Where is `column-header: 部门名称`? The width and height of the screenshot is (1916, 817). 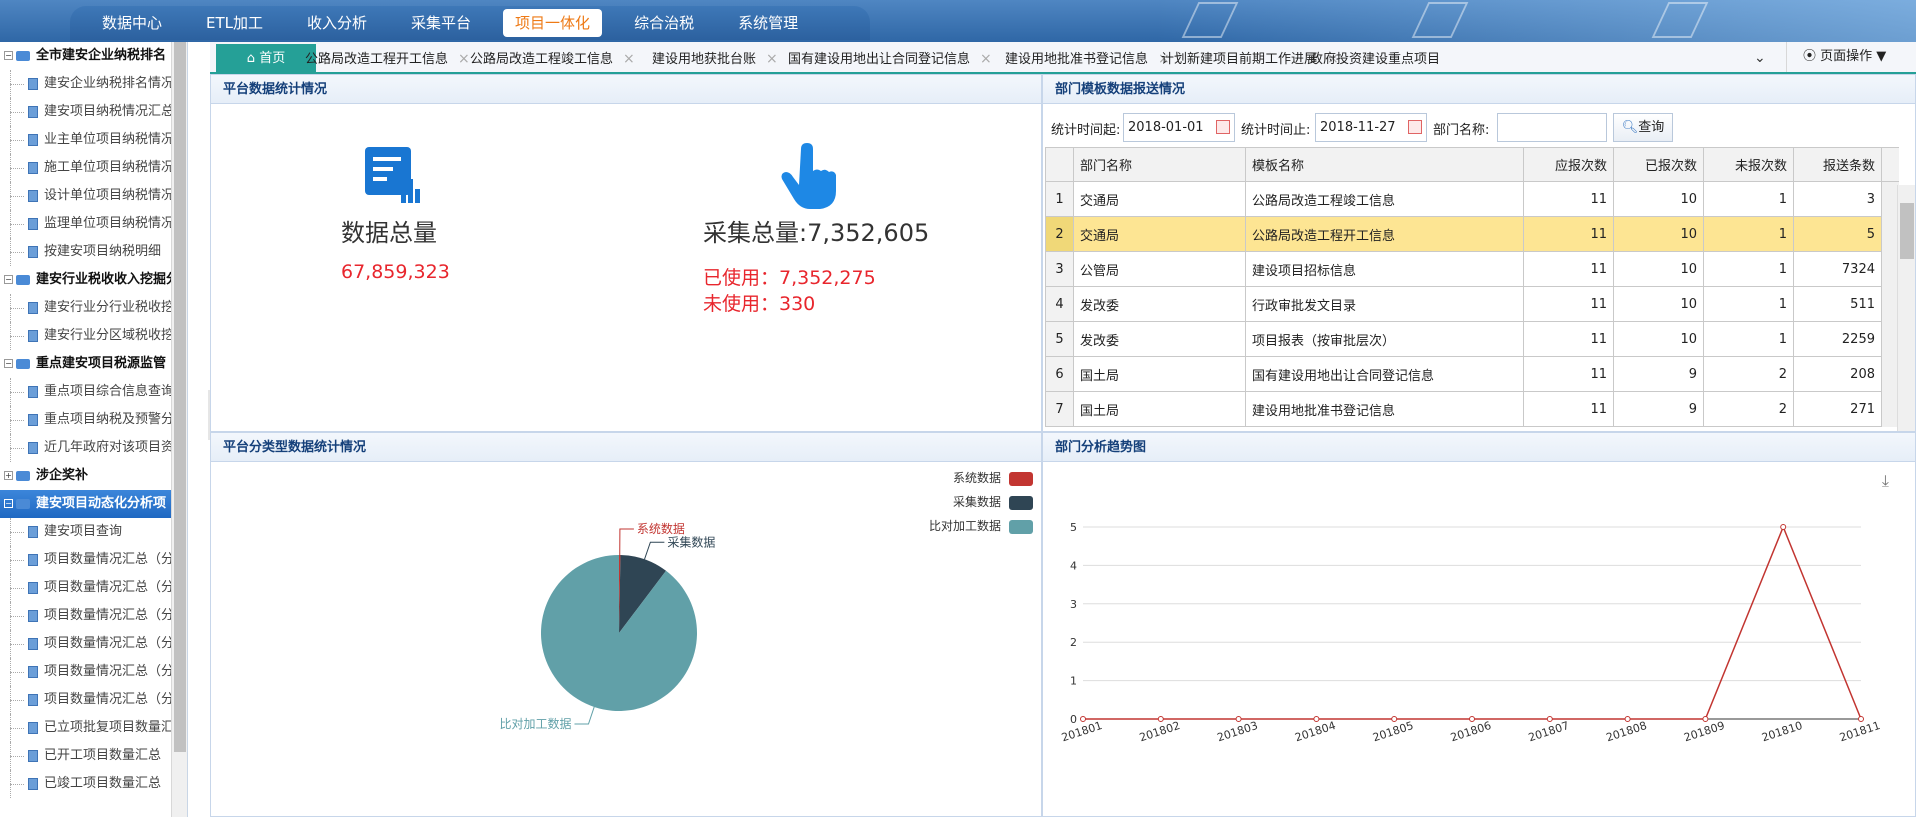
column-header: 部门名称 is located at coordinates (1159, 164).